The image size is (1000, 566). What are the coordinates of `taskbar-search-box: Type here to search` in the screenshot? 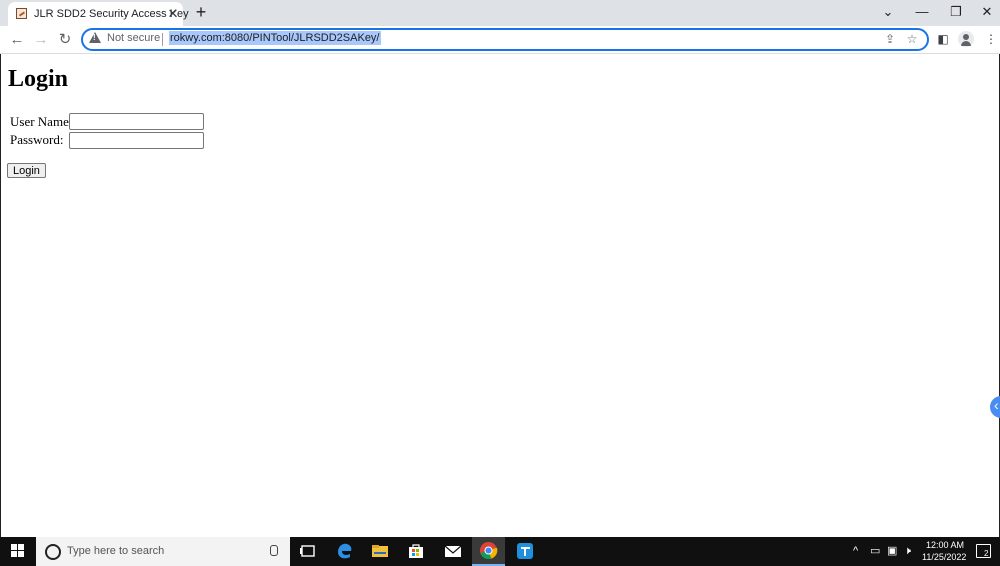 It's located at (163, 551).